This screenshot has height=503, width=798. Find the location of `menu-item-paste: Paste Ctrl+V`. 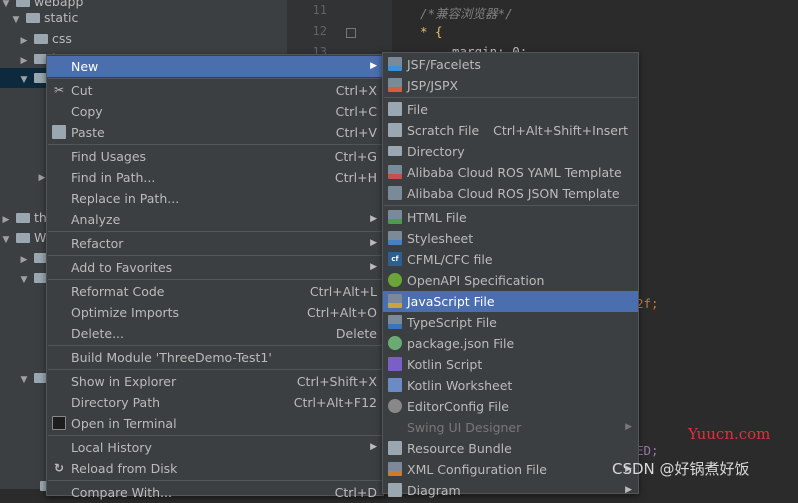

menu-item-paste: Paste Ctrl+V is located at coordinates (215, 132).